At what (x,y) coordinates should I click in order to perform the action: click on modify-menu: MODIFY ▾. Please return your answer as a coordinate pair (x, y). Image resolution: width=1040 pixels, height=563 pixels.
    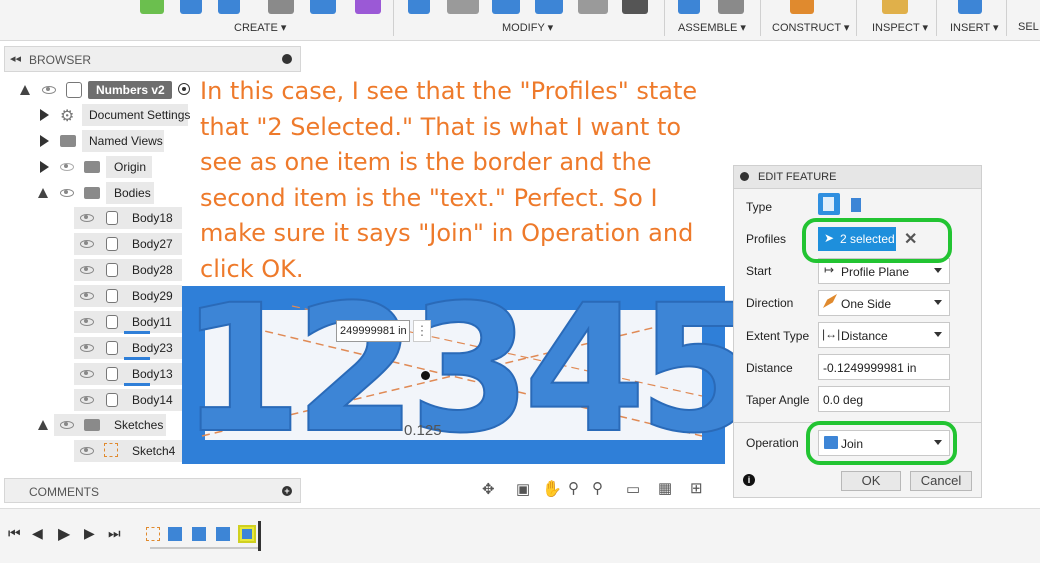
    Looking at the image, I should click on (527, 27).